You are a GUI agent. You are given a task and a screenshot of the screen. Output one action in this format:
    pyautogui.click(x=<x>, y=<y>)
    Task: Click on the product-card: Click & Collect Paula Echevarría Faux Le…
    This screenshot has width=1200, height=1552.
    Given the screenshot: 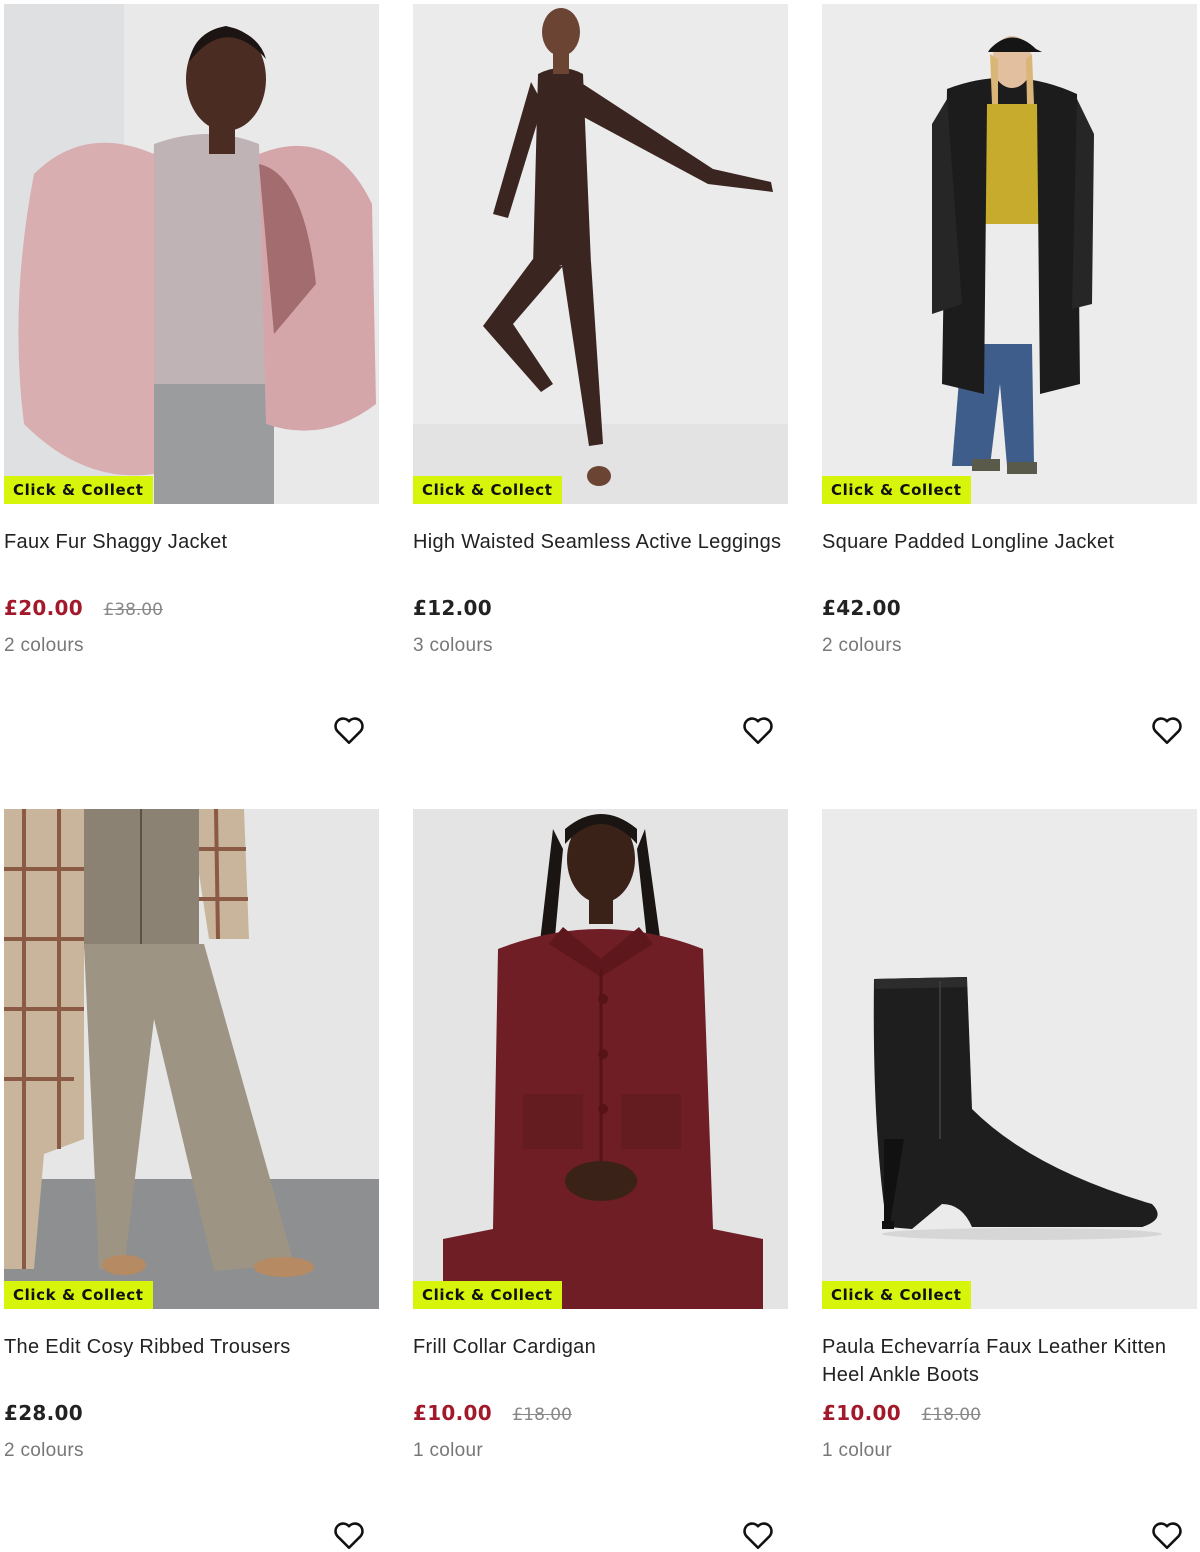 What is the action you would take?
    pyautogui.click(x=1009, y=1180)
    